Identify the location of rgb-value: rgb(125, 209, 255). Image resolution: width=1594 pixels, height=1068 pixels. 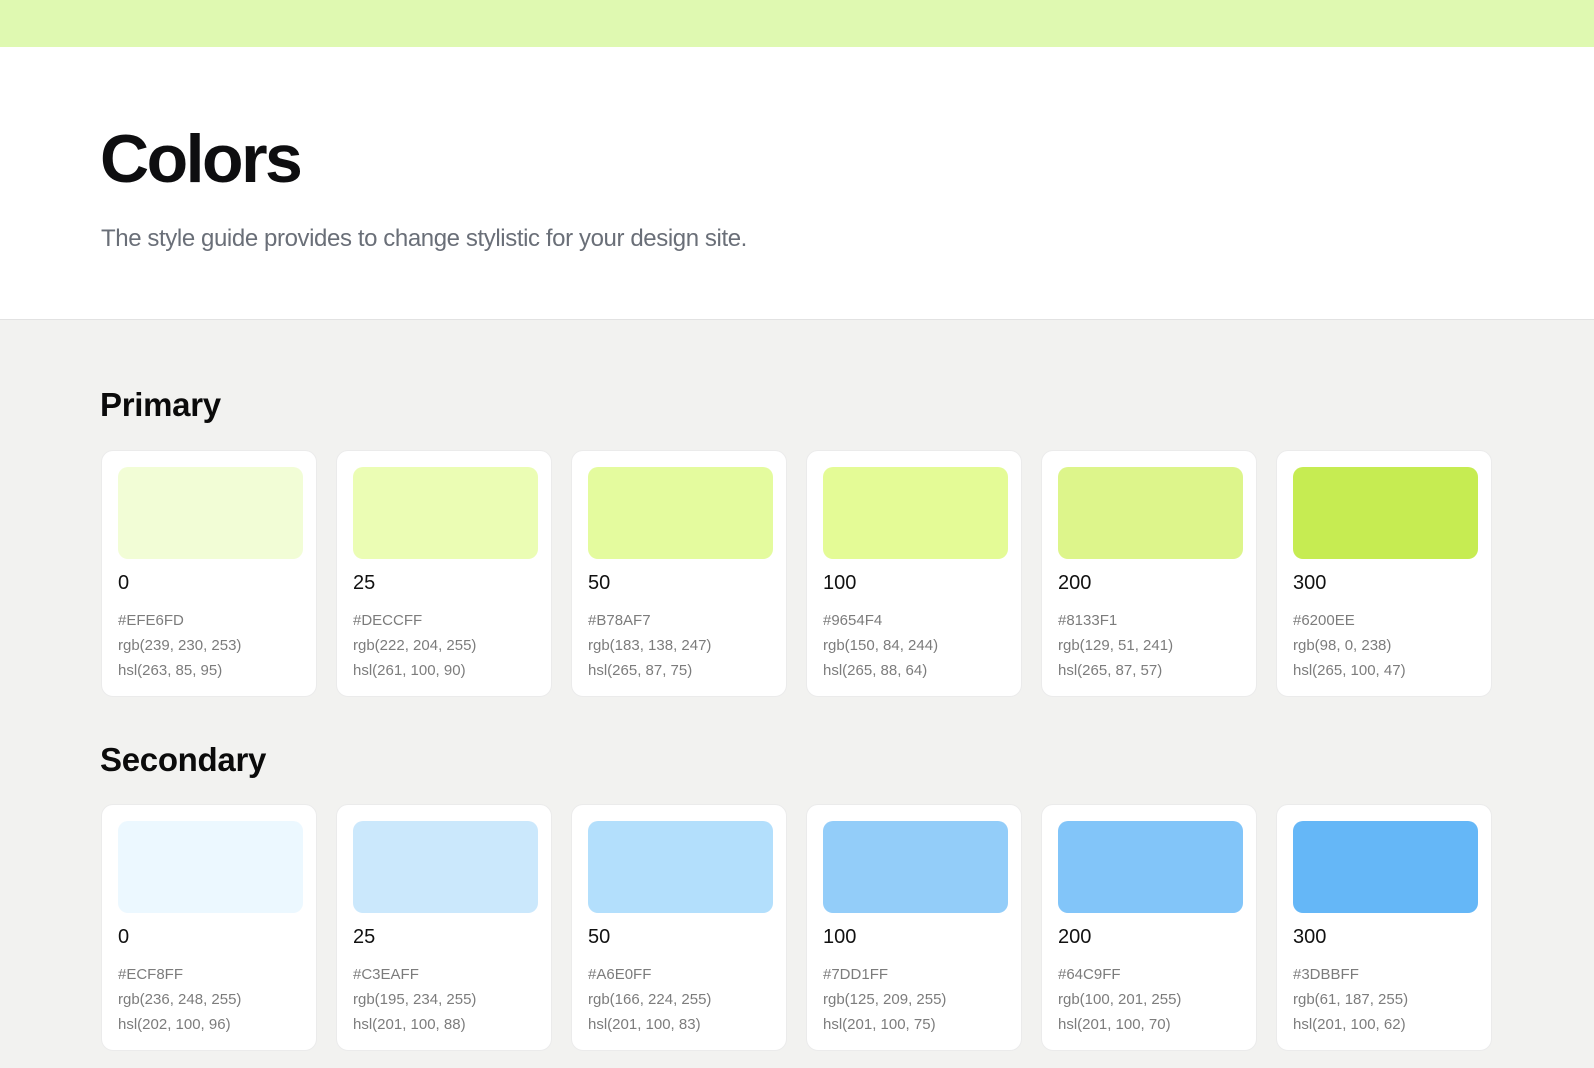
(885, 999).